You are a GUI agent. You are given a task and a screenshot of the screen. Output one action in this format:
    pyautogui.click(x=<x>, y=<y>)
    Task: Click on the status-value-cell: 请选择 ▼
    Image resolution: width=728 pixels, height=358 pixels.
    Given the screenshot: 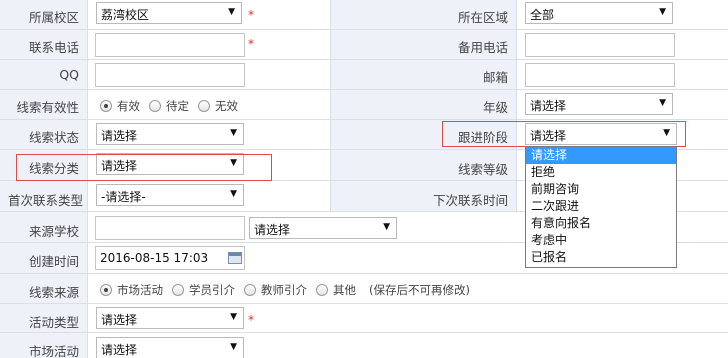 What is the action you would take?
    pyautogui.click(x=209, y=134)
    